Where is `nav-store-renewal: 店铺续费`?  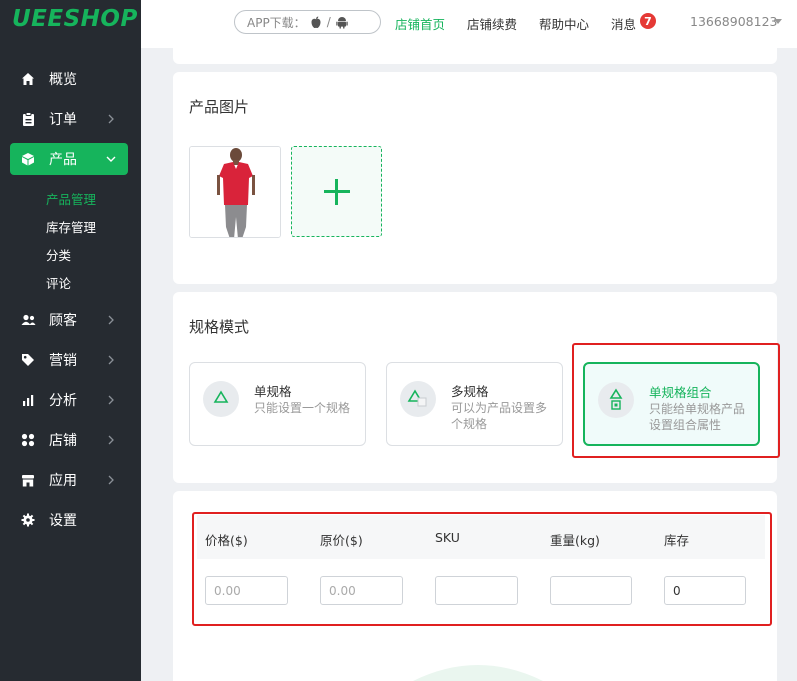 nav-store-renewal: 店铺续费 is located at coordinates (492, 23).